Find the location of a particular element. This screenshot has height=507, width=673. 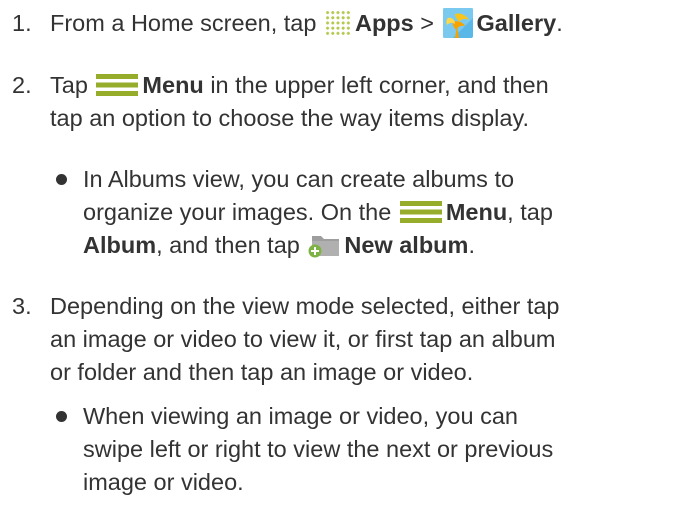

bullet-text-fragment: , tap is located at coordinates (530, 212).